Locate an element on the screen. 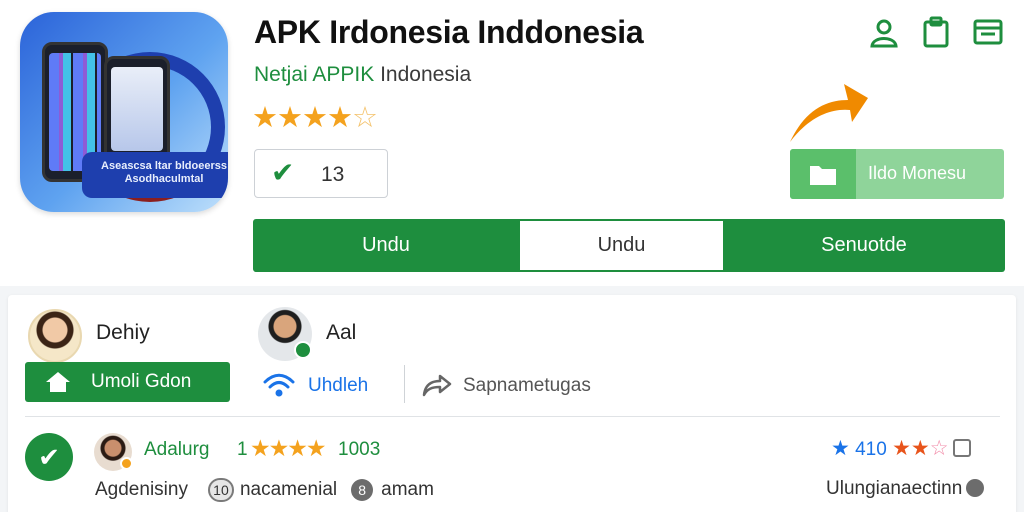  counter-badge-icon: 10 is located at coordinates (220, 490).